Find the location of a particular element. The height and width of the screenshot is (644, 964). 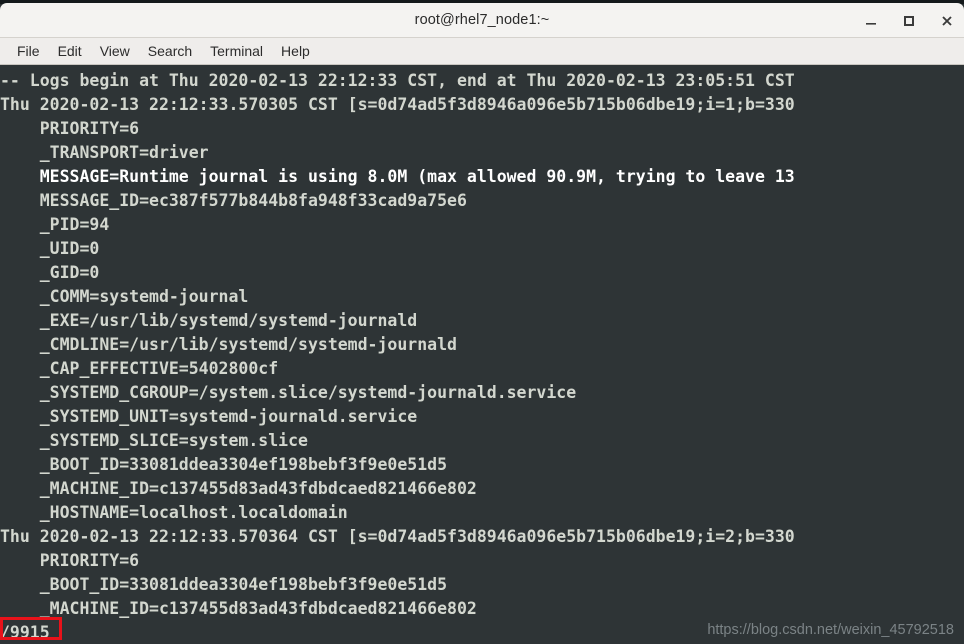

close-button is located at coordinates (947, 21).